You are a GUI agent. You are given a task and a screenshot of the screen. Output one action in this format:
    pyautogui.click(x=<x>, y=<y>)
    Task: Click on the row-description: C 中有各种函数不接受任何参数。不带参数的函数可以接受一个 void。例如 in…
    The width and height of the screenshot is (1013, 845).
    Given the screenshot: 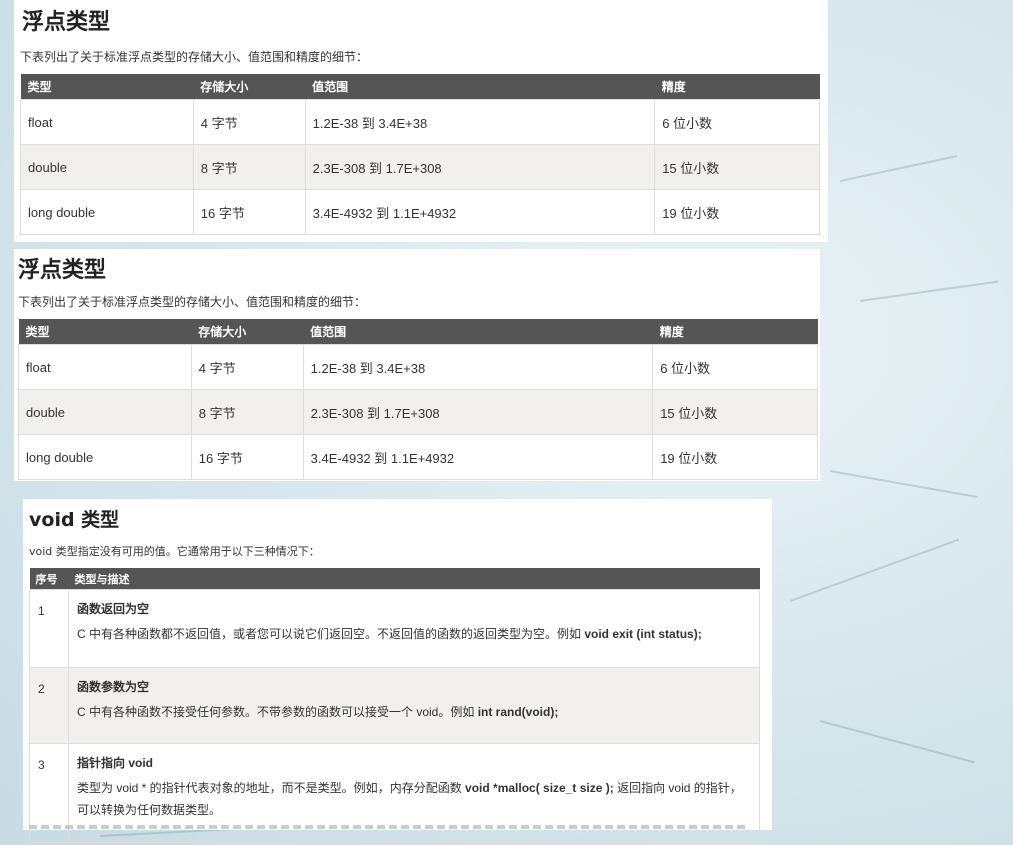 What is the action you would take?
    pyautogui.click(x=414, y=712)
    